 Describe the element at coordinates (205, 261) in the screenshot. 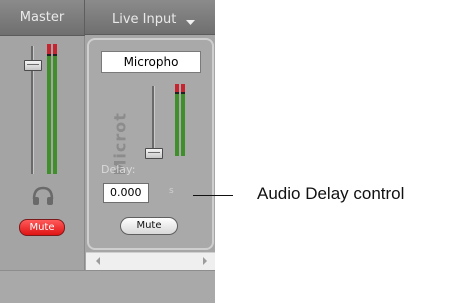

I see `scroll-right-arrow-icon` at that location.